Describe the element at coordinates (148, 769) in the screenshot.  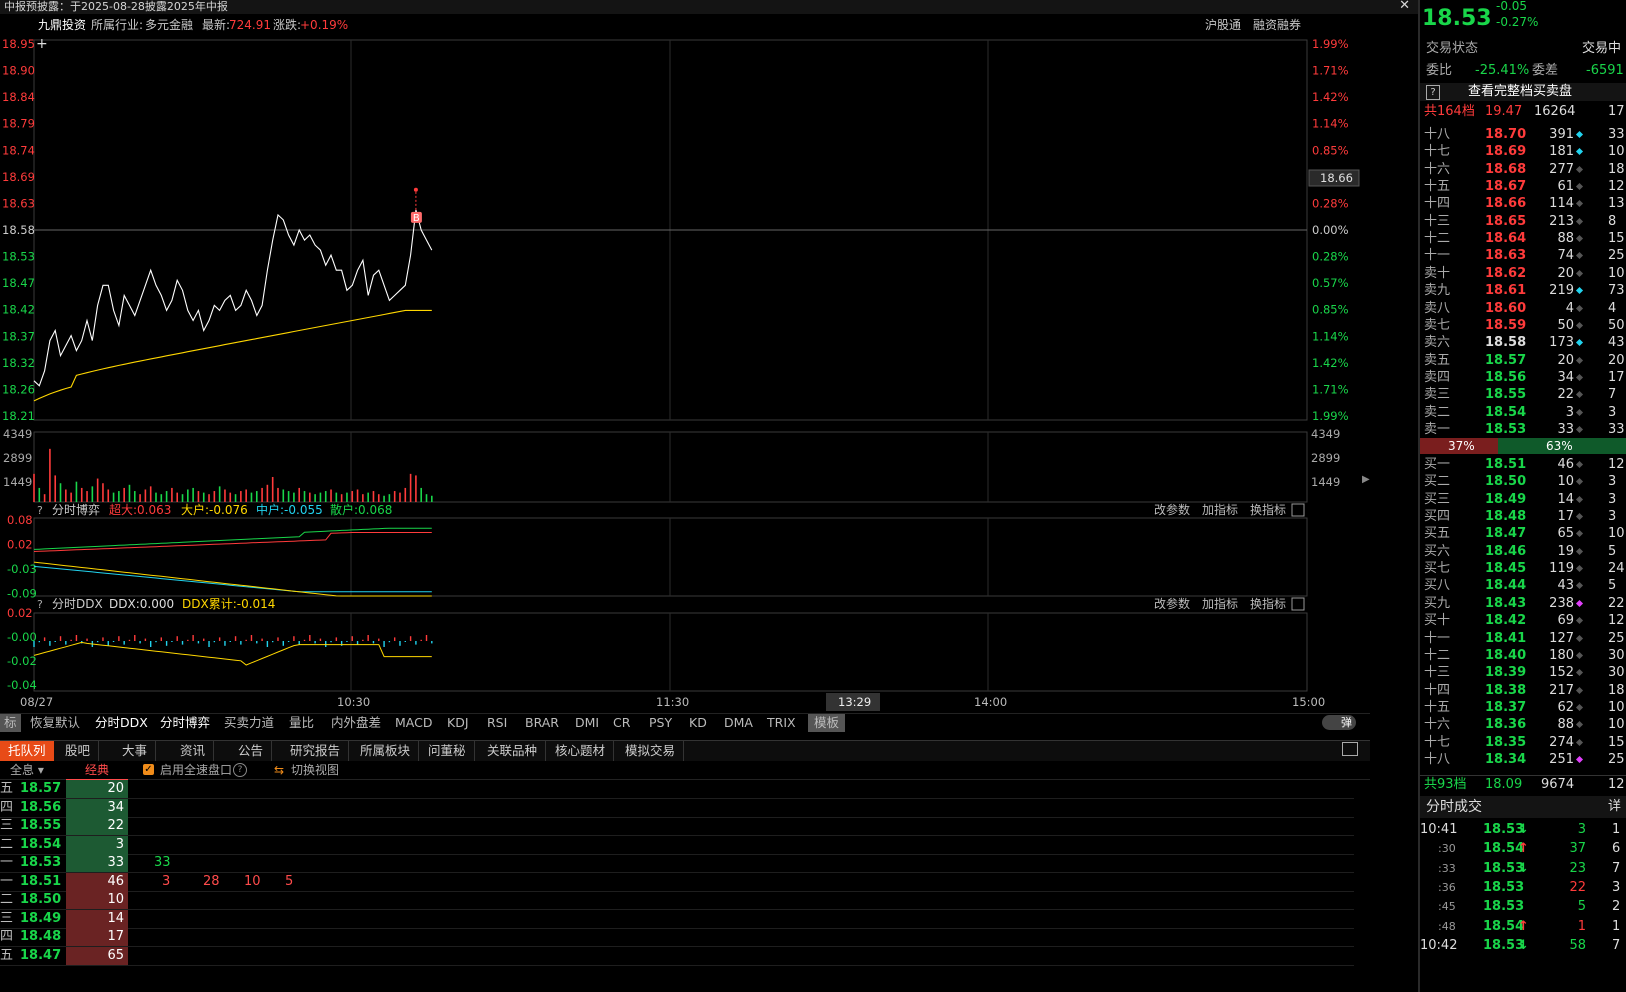
I see `fullspeed-checkbox: ✓` at that location.